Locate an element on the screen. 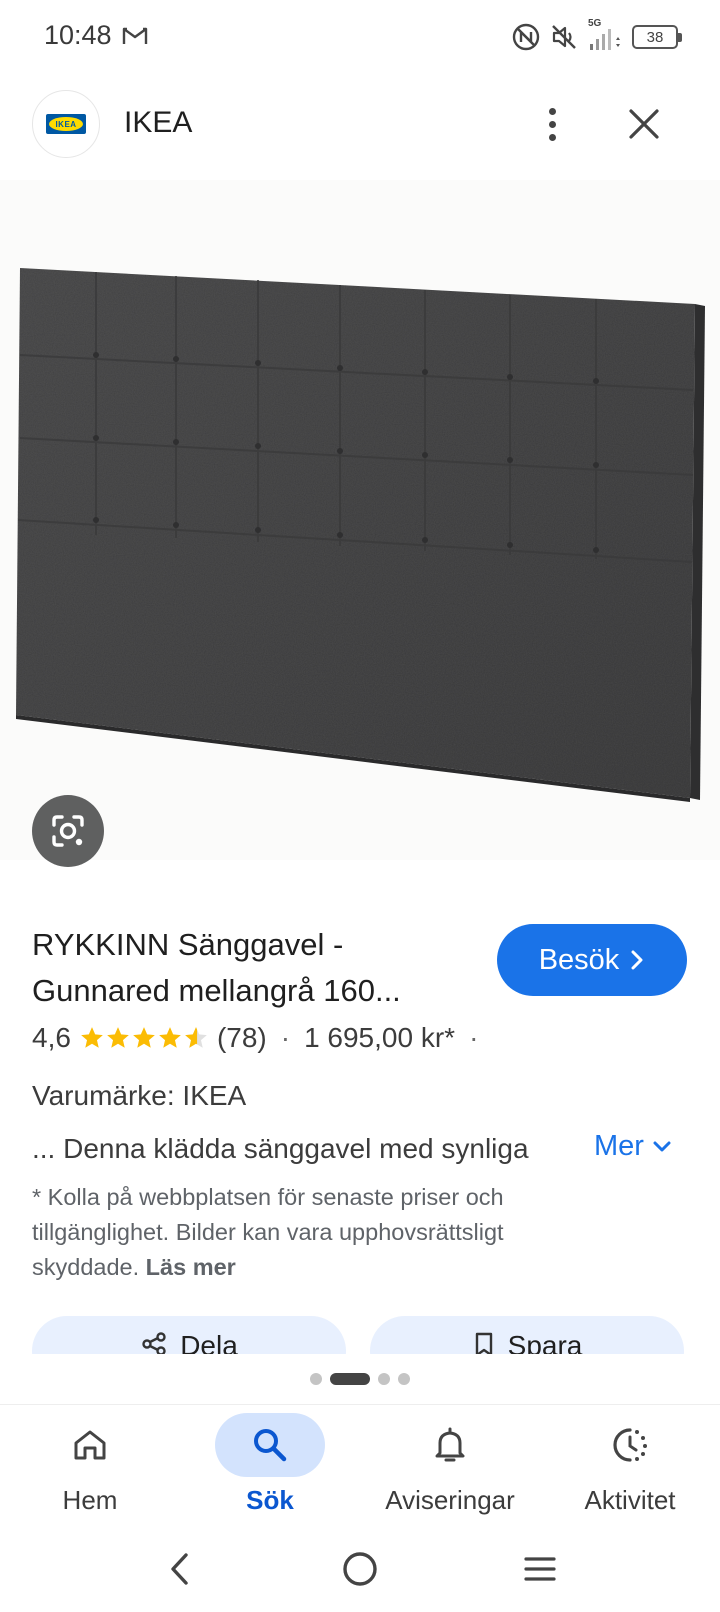 Image resolution: width=720 pixels, height=1612 pixels. back-button is located at coordinates (180, 1569).